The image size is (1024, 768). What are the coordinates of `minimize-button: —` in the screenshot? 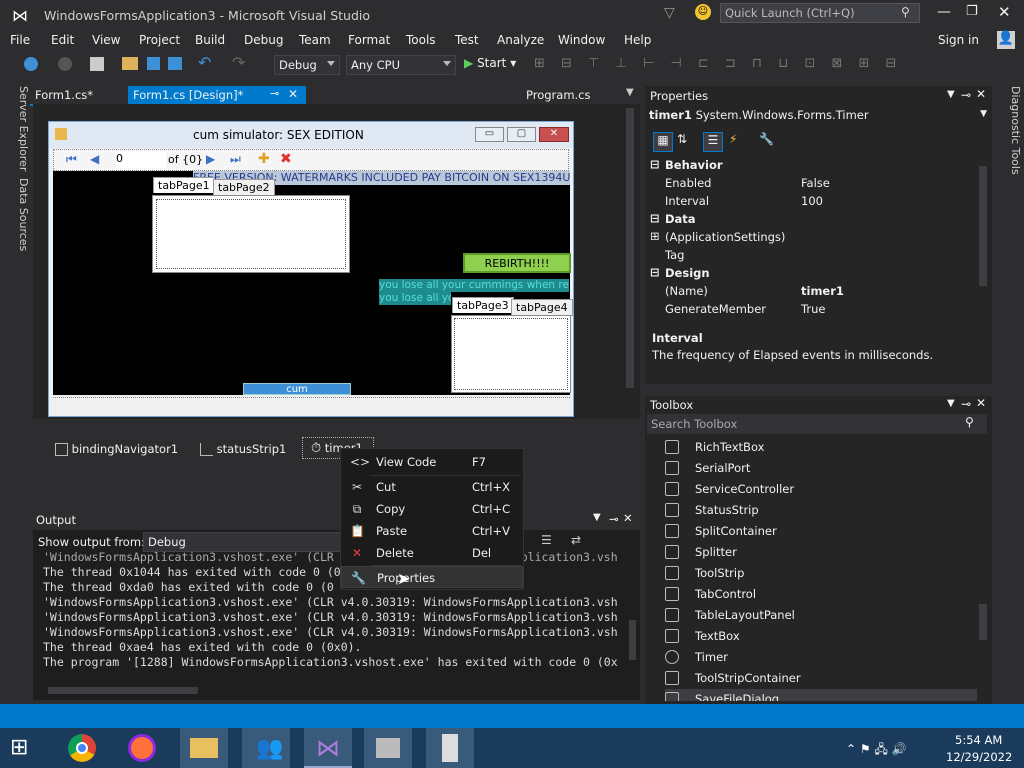 It's located at (944, 12).